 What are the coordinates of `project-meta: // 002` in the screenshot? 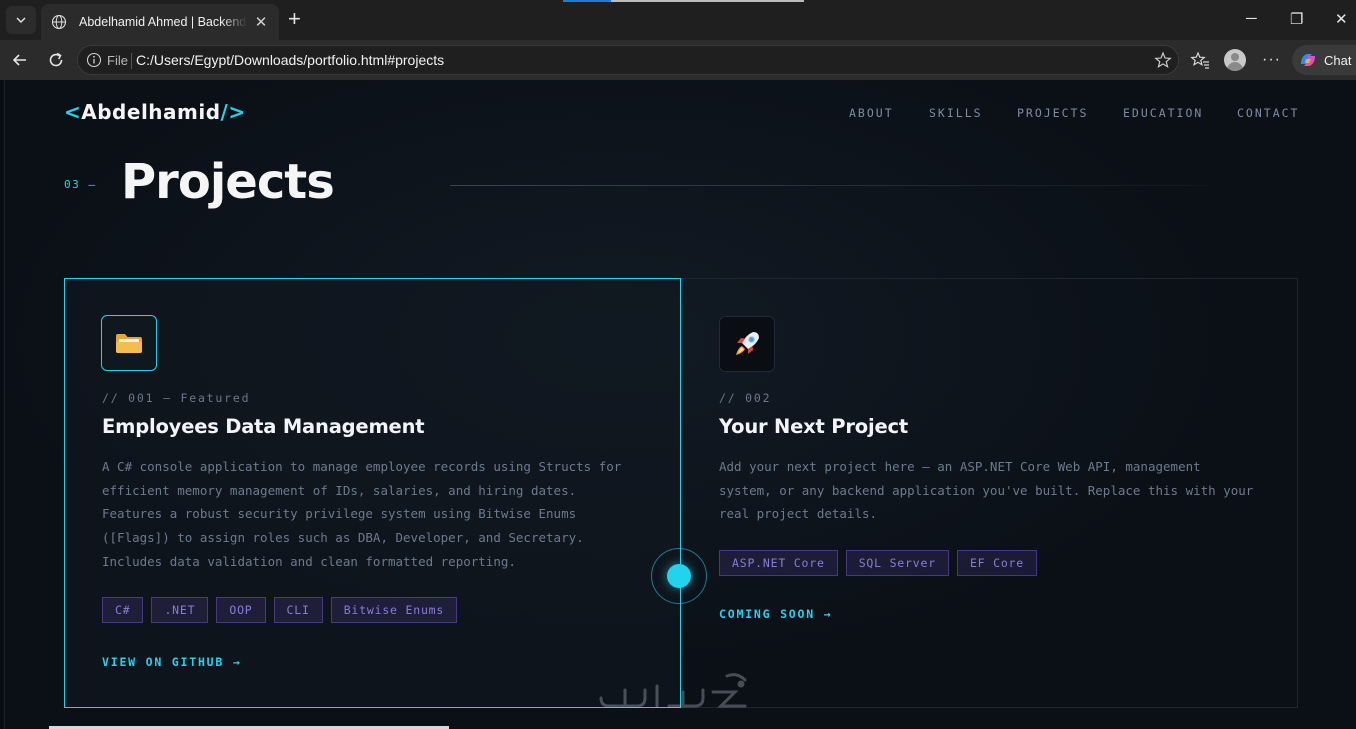 It's located at (745, 398).